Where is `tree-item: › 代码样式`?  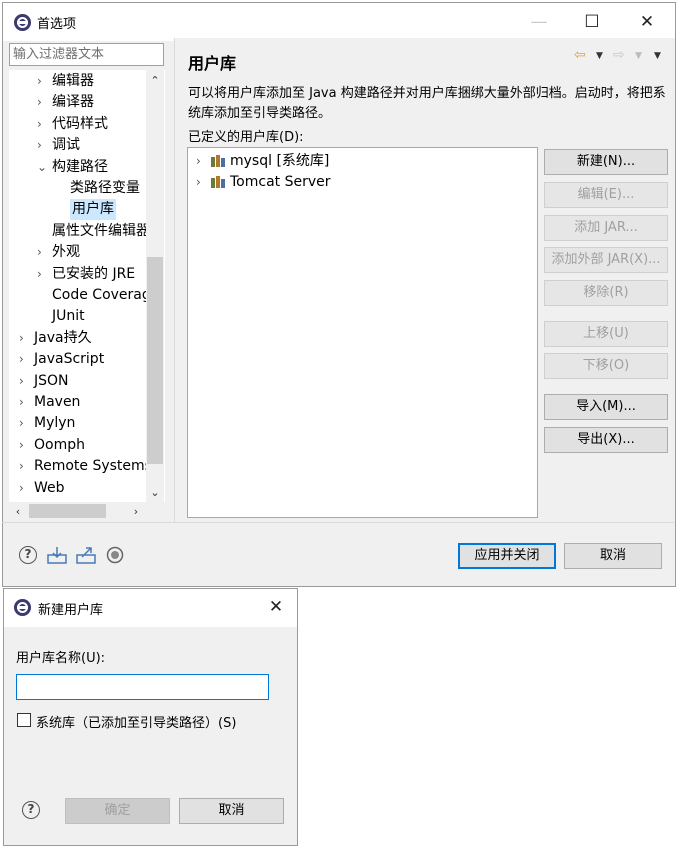 tree-item: › 代码样式 is located at coordinates (77, 124).